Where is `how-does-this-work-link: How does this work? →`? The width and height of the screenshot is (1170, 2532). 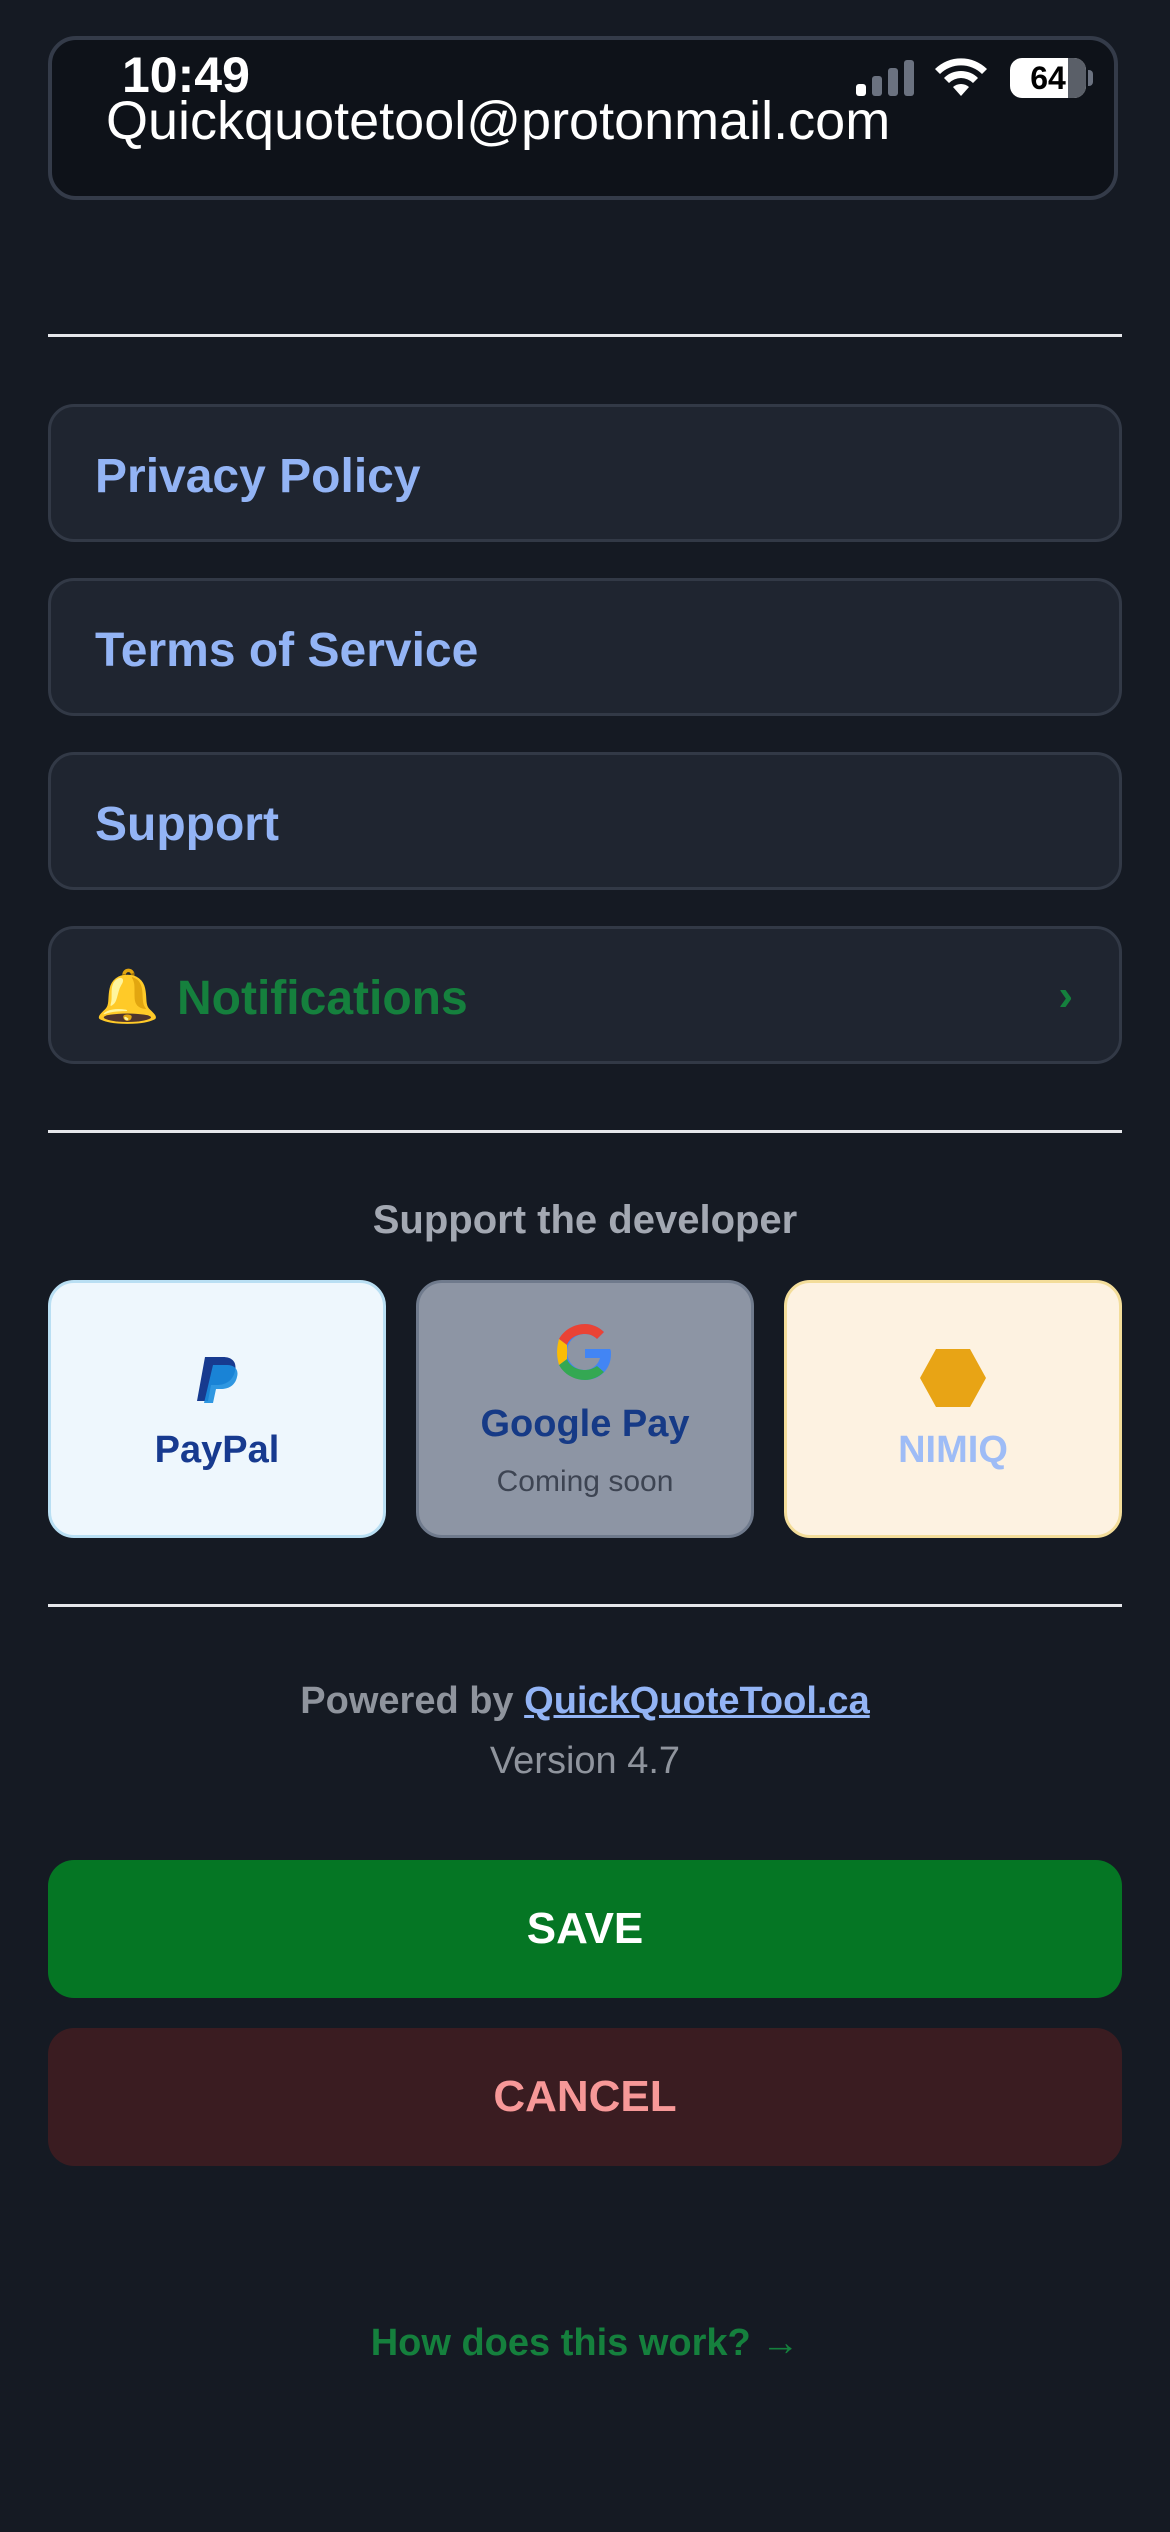 how-does-this-work-link: How does this work? → is located at coordinates (585, 2343).